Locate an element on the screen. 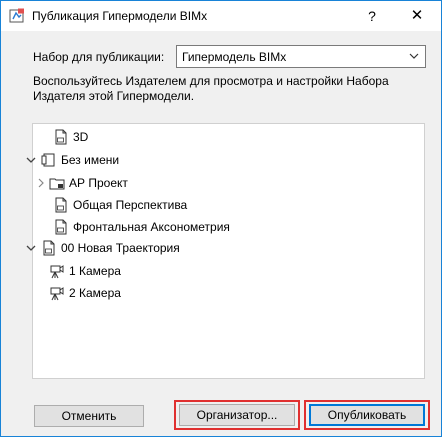  publish-button: Опубликовать is located at coordinates (367, 415).